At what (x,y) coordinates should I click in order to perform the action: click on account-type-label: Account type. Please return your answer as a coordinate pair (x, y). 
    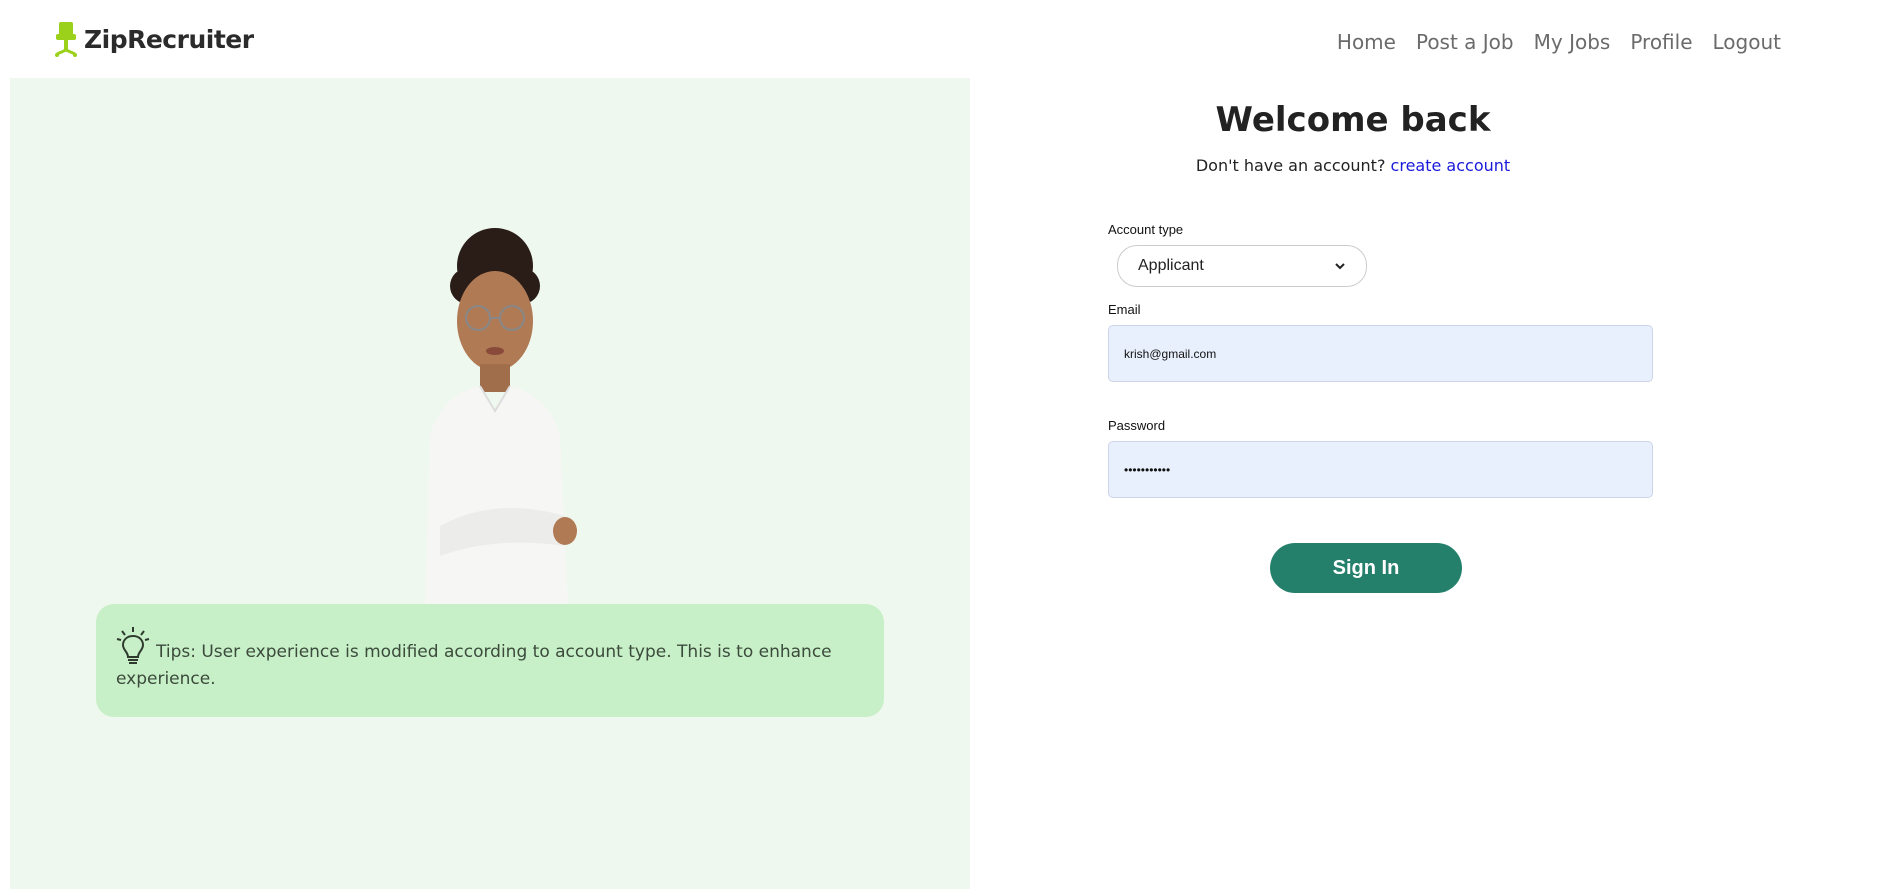
    Looking at the image, I should click on (1146, 229).